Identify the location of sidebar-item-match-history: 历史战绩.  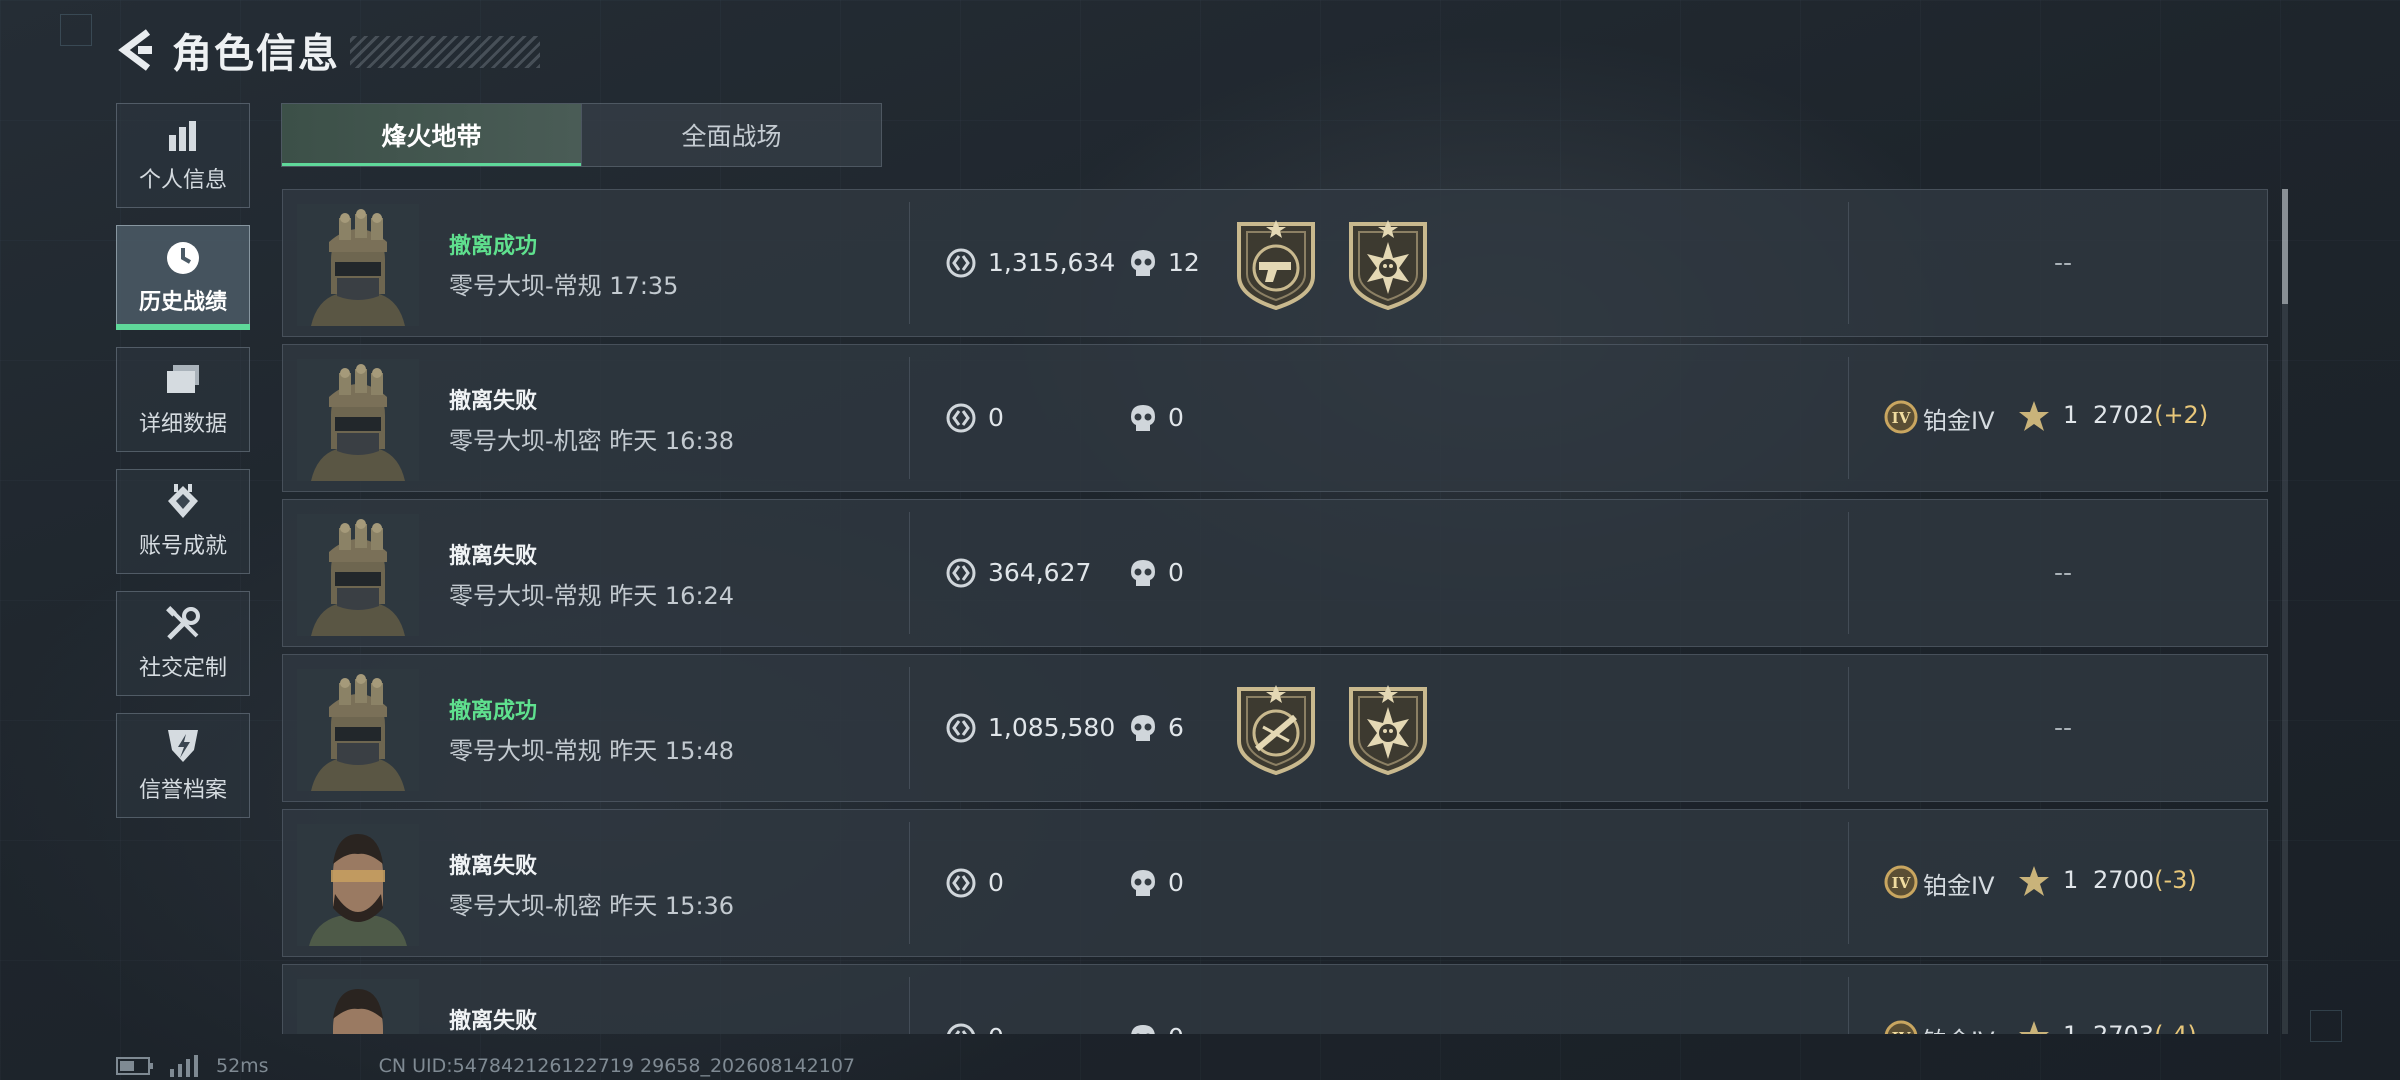
(183, 277).